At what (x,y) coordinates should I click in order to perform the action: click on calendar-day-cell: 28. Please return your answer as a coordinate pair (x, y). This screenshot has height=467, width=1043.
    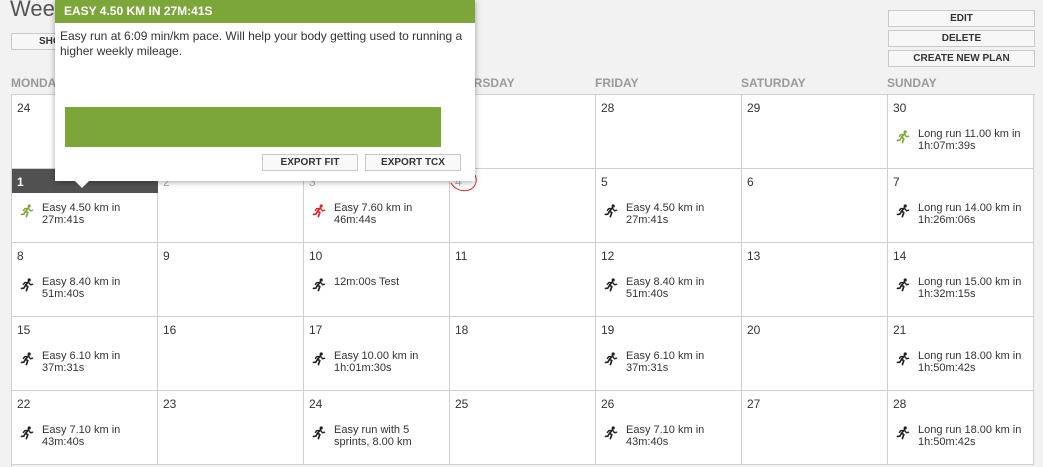
    Looking at the image, I should click on (669, 132).